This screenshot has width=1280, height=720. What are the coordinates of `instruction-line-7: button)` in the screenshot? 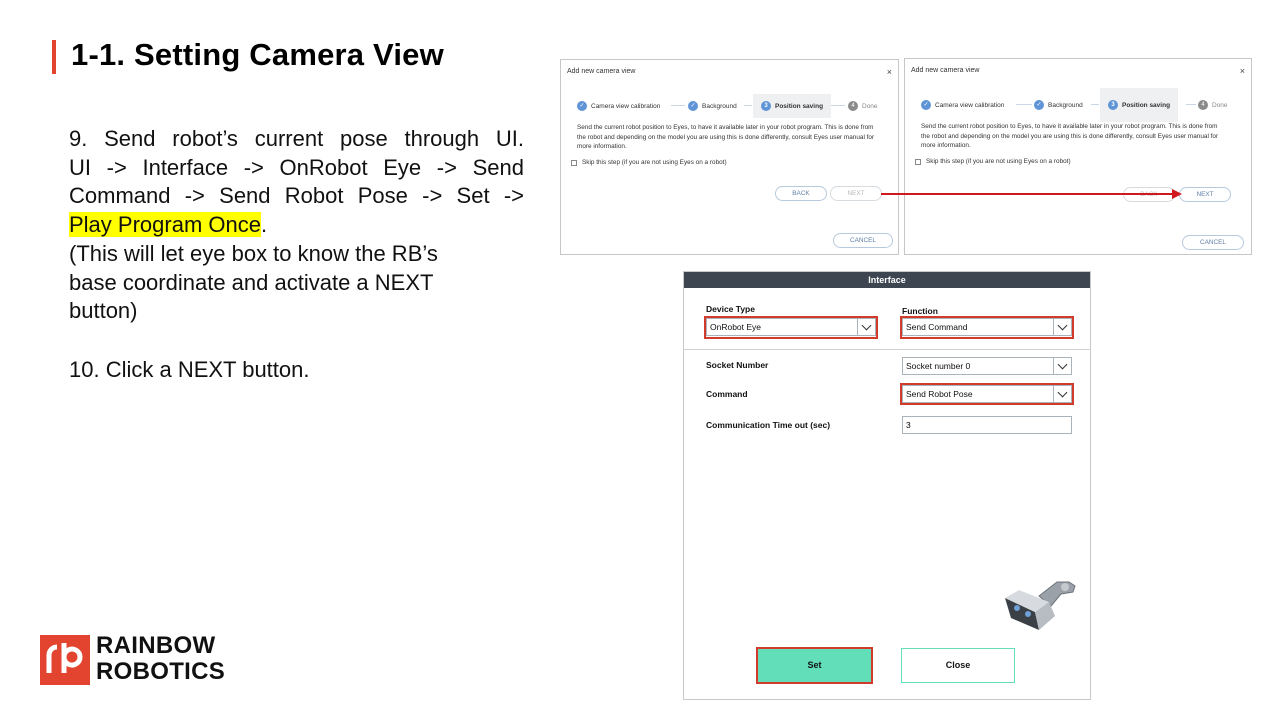 It's located at (103, 311).